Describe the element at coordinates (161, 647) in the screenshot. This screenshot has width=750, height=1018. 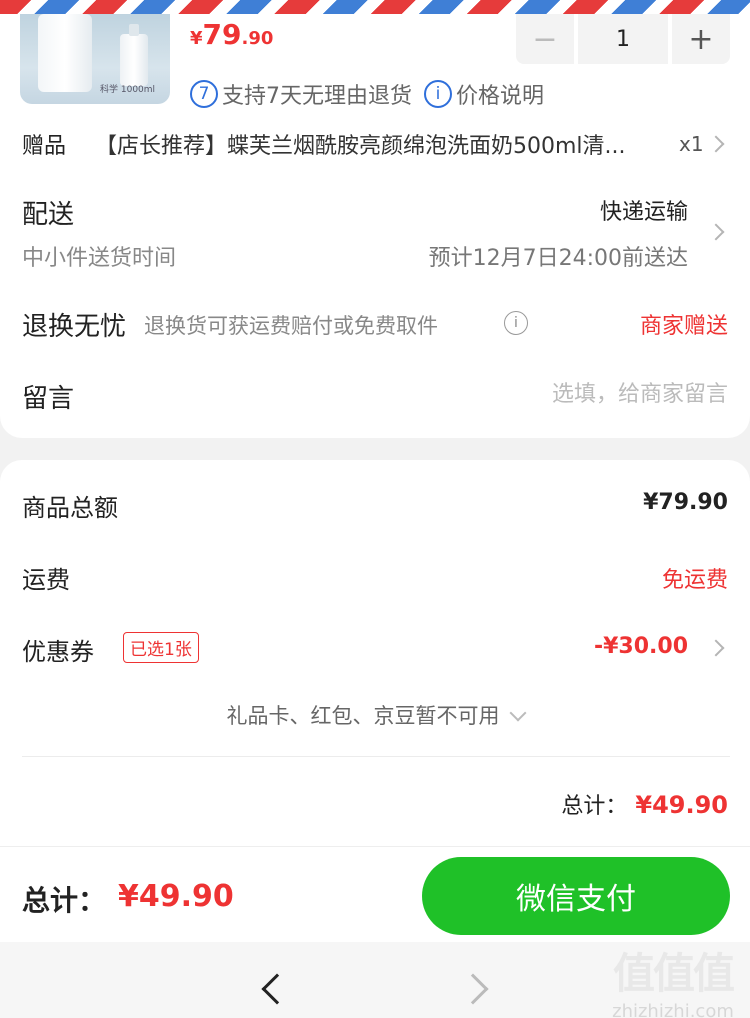
I see `coupon-selected-badge: 已选1张` at that location.